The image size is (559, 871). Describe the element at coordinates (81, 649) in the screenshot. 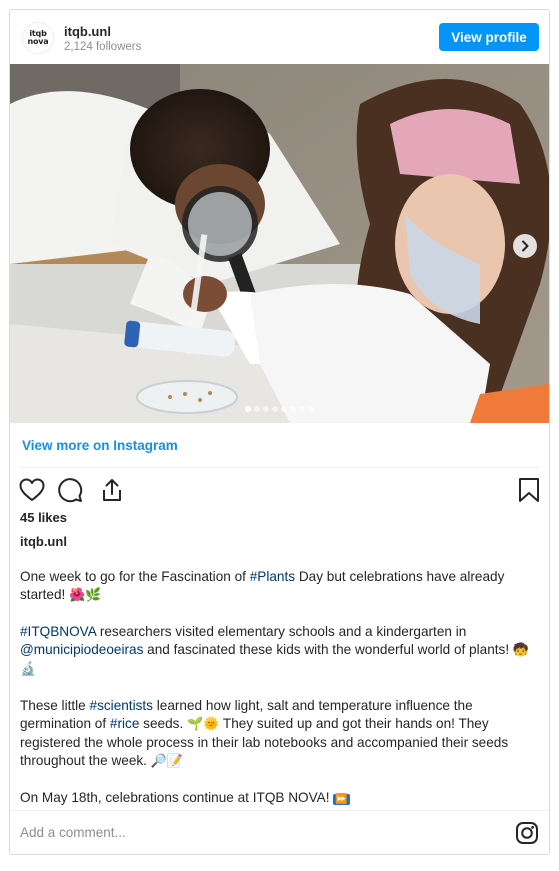

I see `mention-link: @municipiodeoeiras` at that location.